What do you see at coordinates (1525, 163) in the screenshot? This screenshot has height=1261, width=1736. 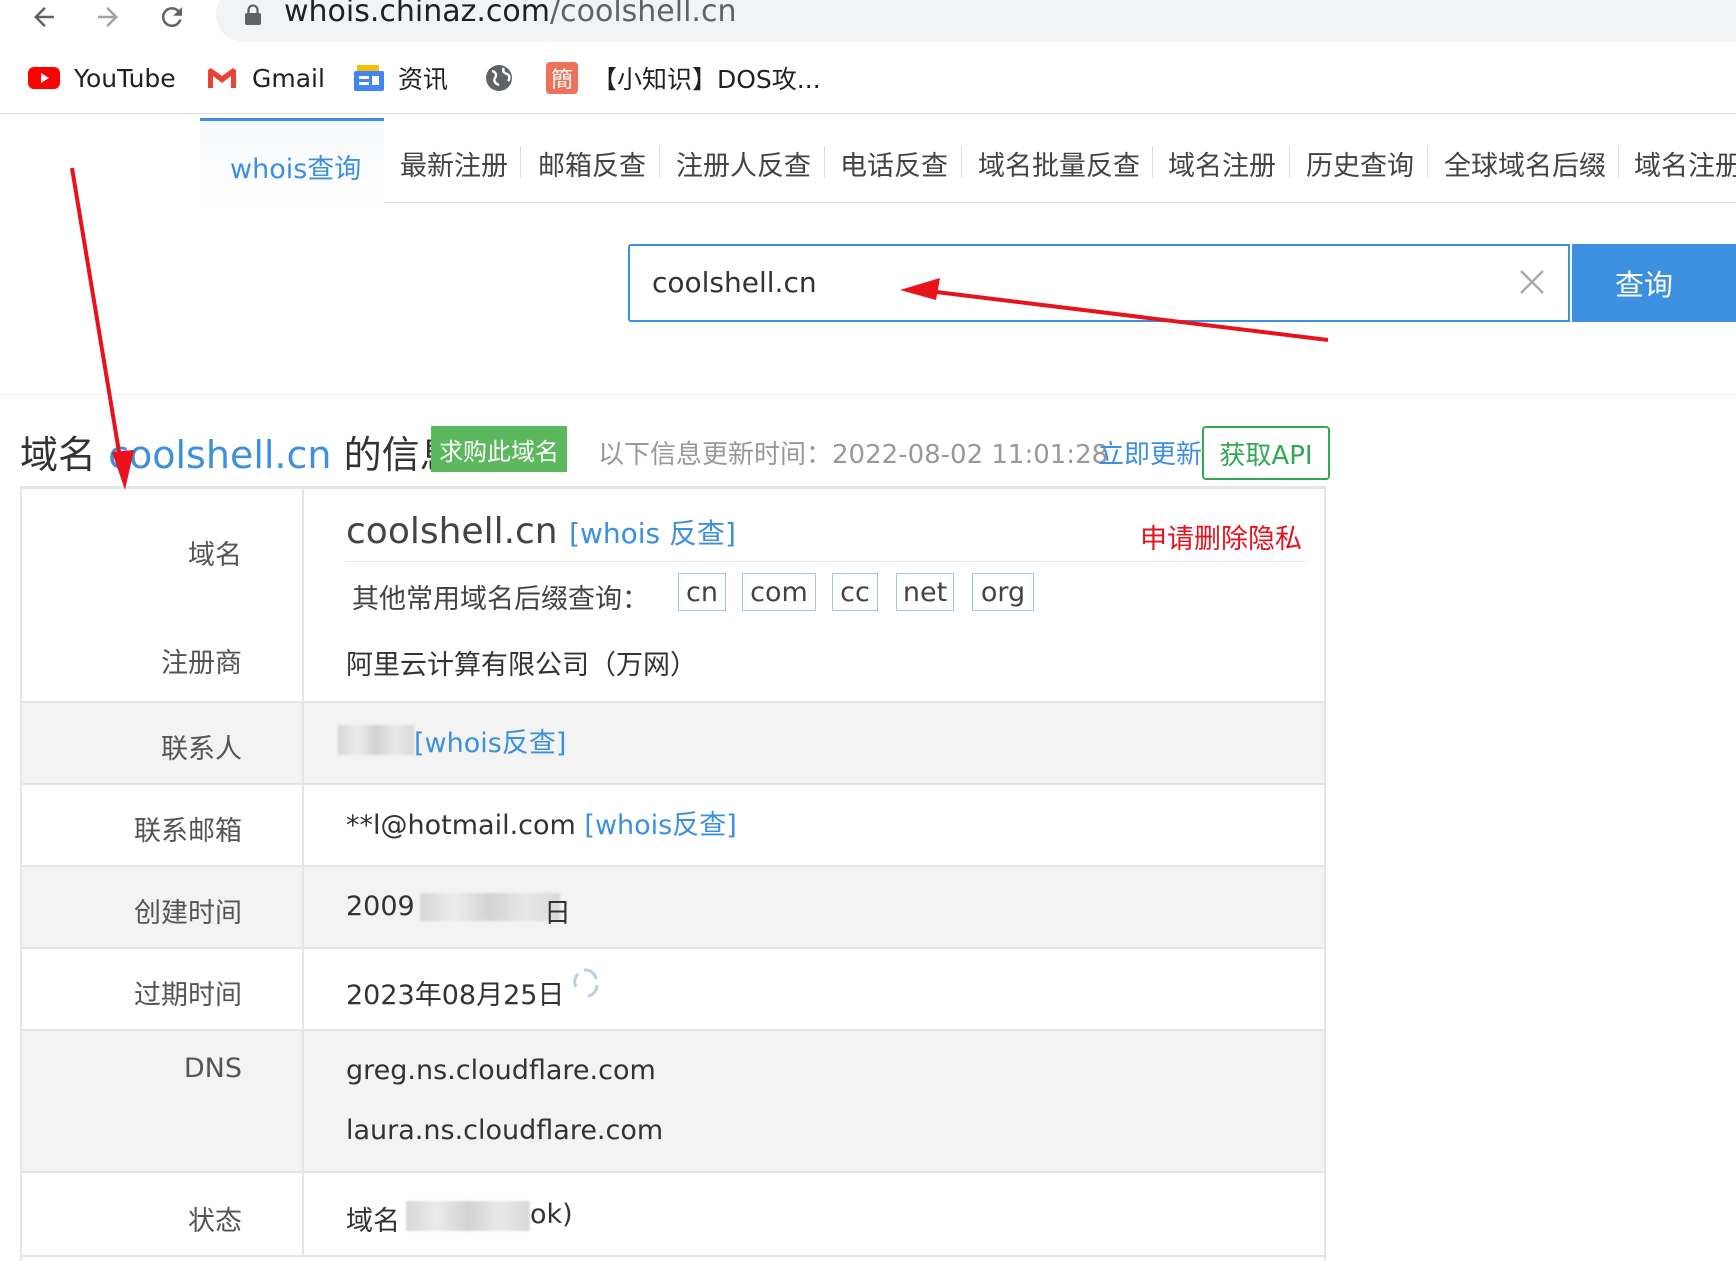 I see `tab-global-suffix: 全球域名后缀` at bounding box center [1525, 163].